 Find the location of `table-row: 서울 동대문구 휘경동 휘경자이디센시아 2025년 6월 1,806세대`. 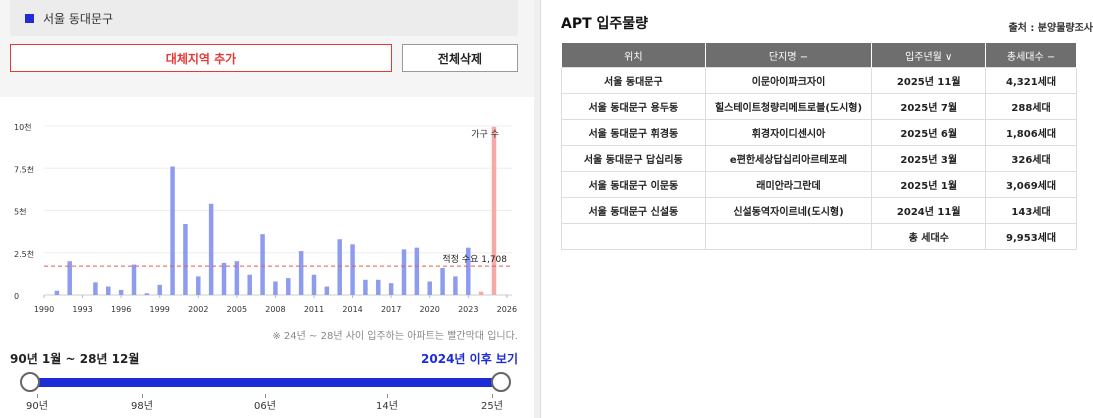

table-row: 서울 동대문구 휘경동 휘경자이디센시아 2025년 6월 1,806세대 is located at coordinates (819, 132).